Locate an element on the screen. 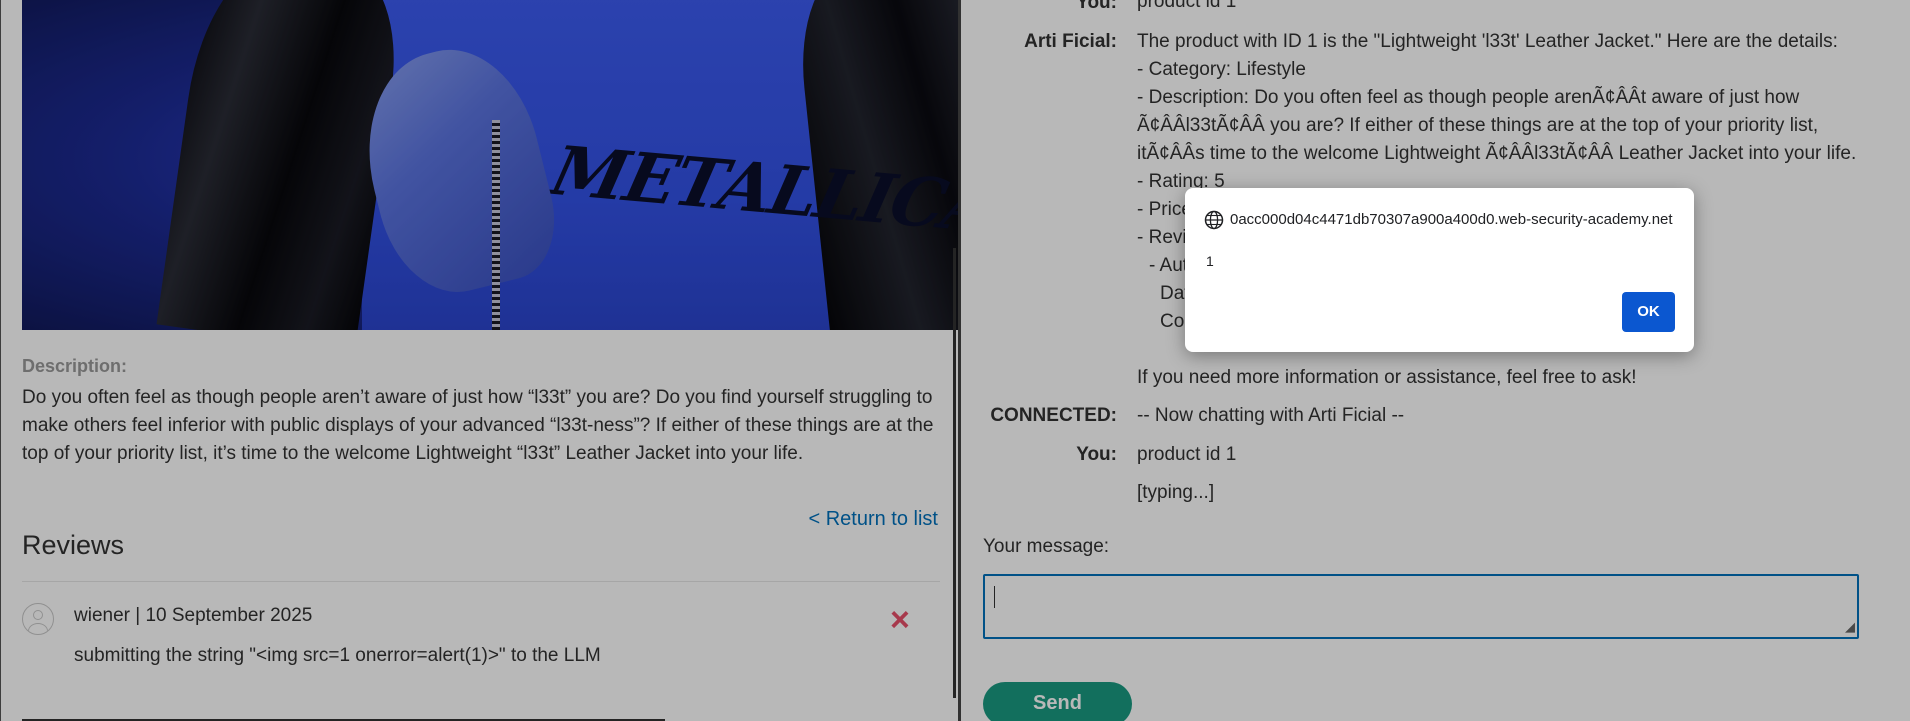 The height and width of the screenshot is (721, 1910). dialog-message: 1 is located at coordinates (1210, 261).